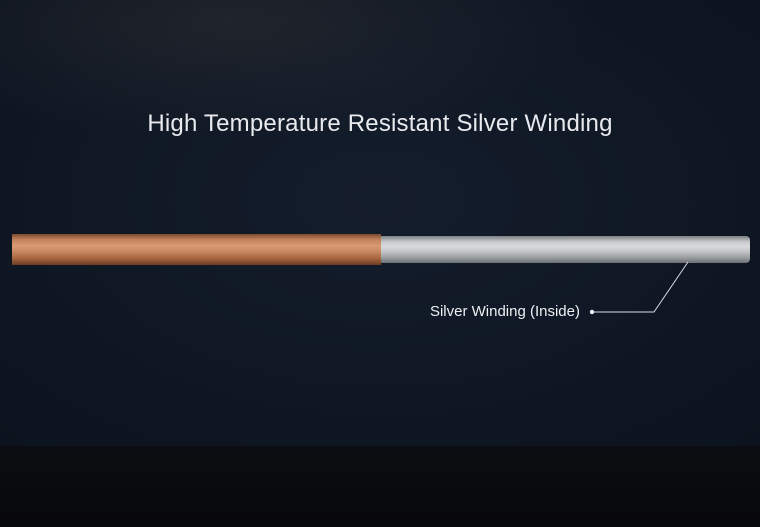  What do you see at coordinates (565, 249) in the screenshot?
I see `silver-rod-segment` at bounding box center [565, 249].